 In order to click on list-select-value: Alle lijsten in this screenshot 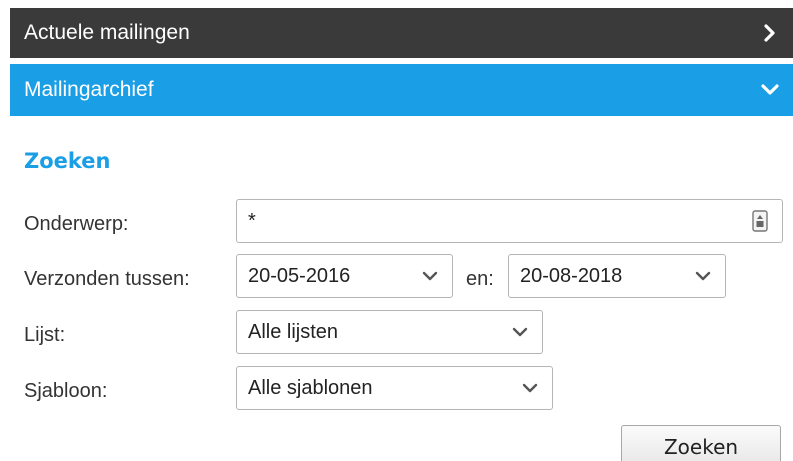, I will do `click(293, 331)`.